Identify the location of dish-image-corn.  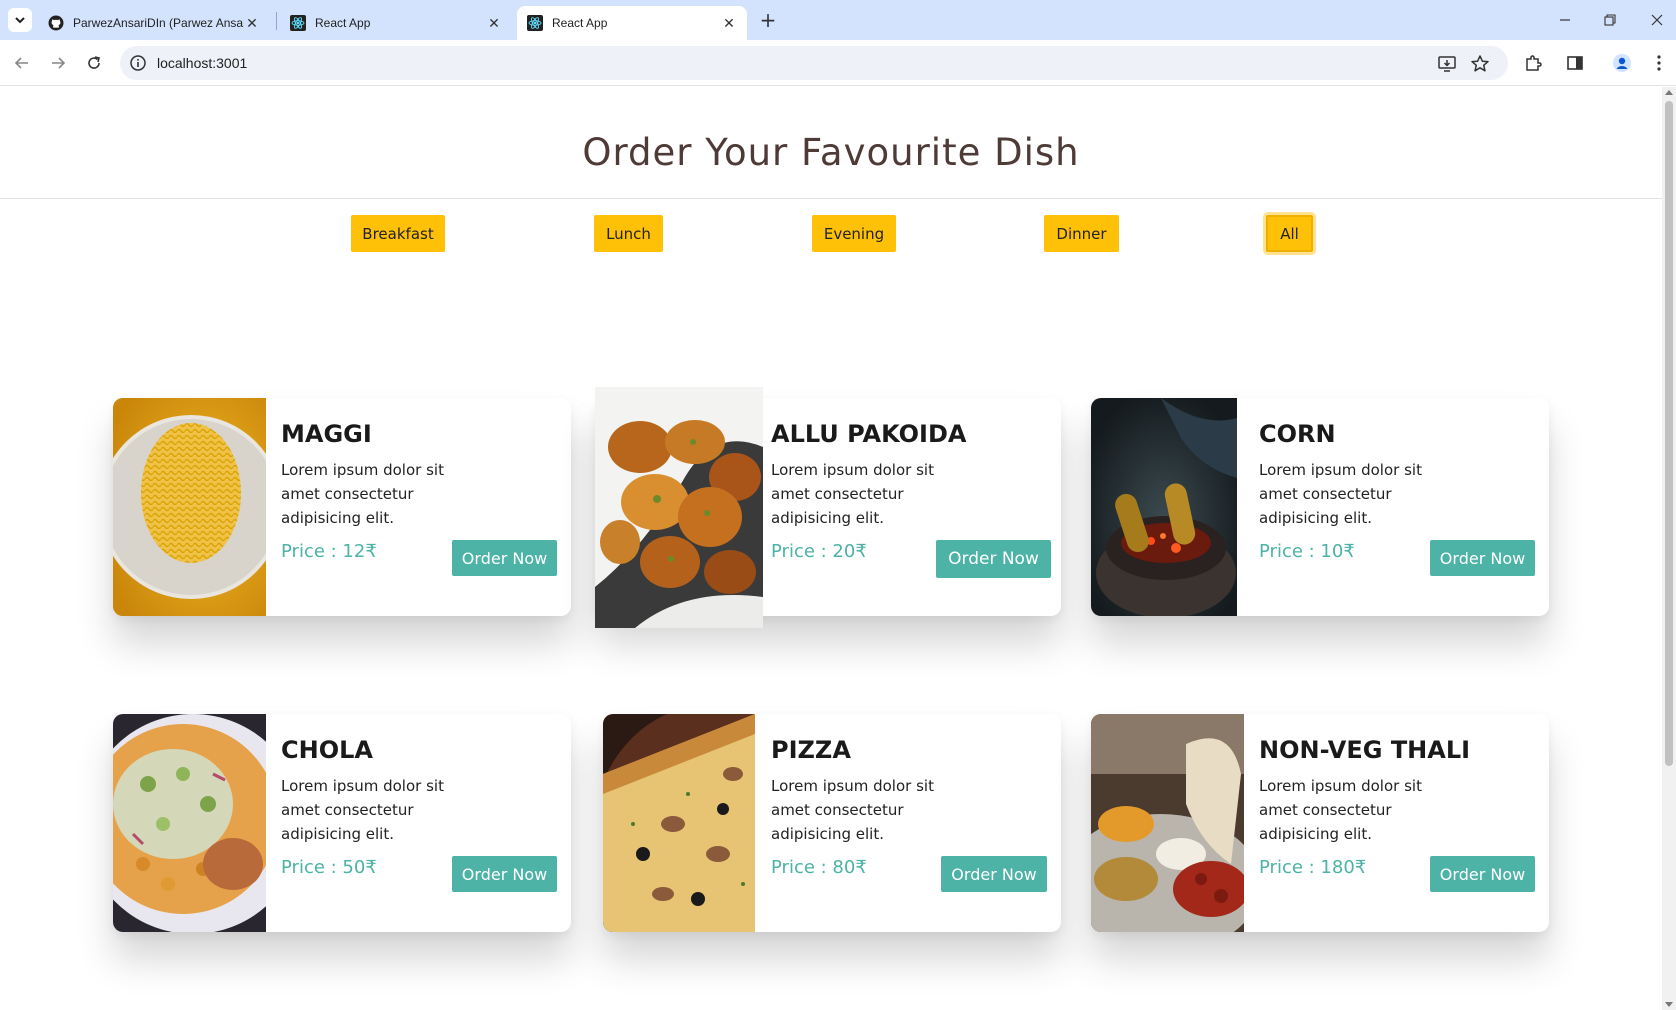
(1164, 507).